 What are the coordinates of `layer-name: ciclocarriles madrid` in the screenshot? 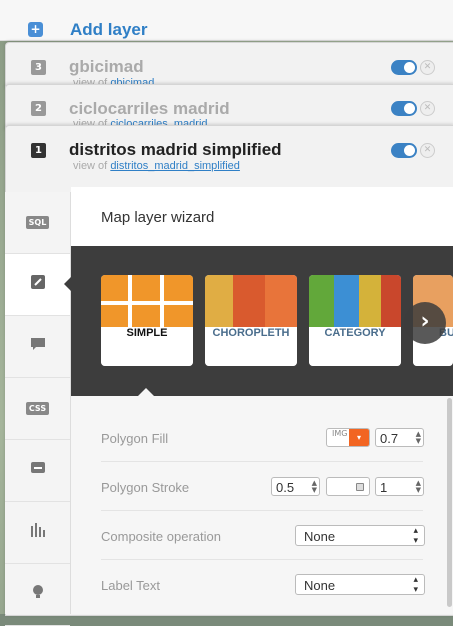 It's located at (149, 109).